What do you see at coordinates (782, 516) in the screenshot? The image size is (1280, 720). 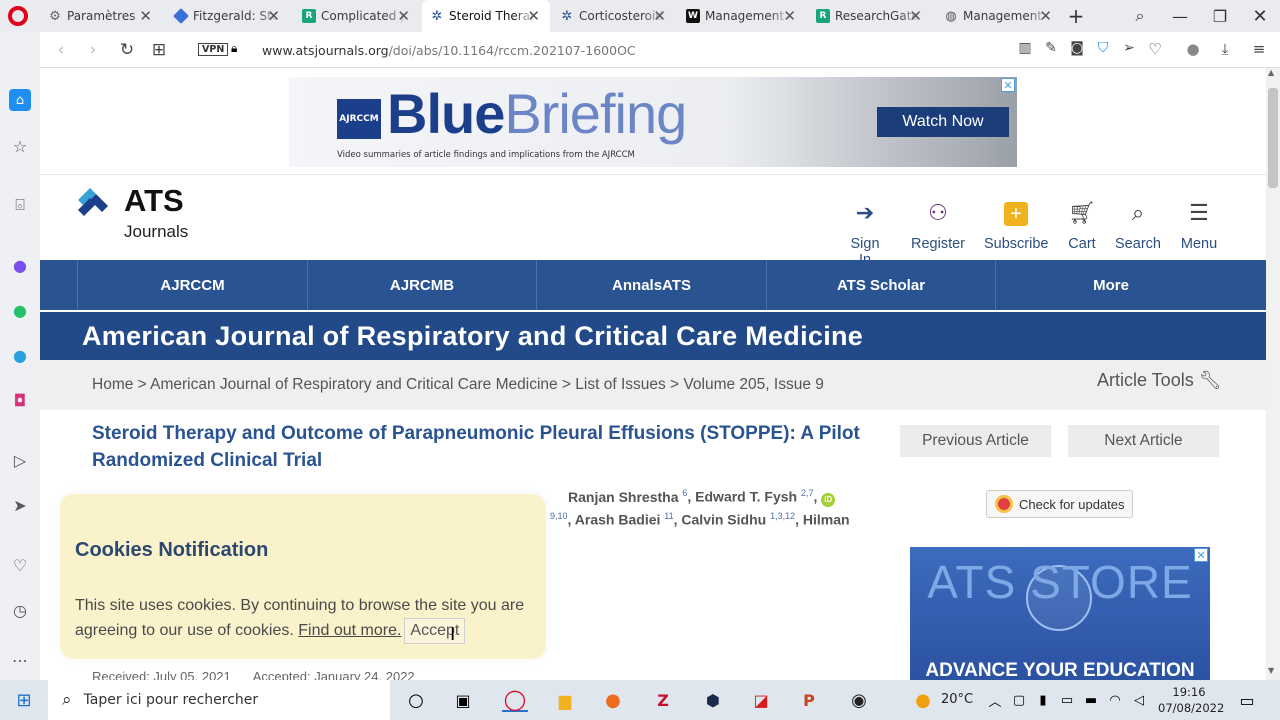 I see `affiliation-ref: 1,3,12` at bounding box center [782, 516].